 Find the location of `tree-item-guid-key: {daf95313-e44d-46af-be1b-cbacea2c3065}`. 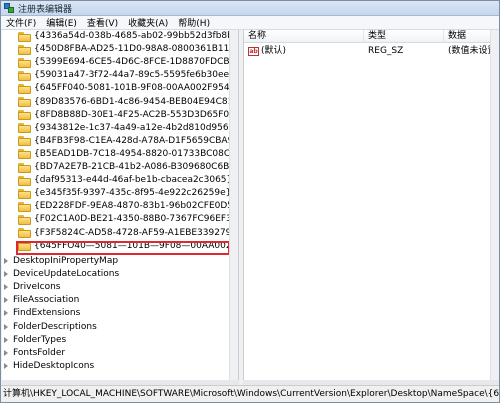

tree-item-guid-key: {daf95313-e44d-46af-be1b-cbacea2c3065} is located at coordinates (125, 180).